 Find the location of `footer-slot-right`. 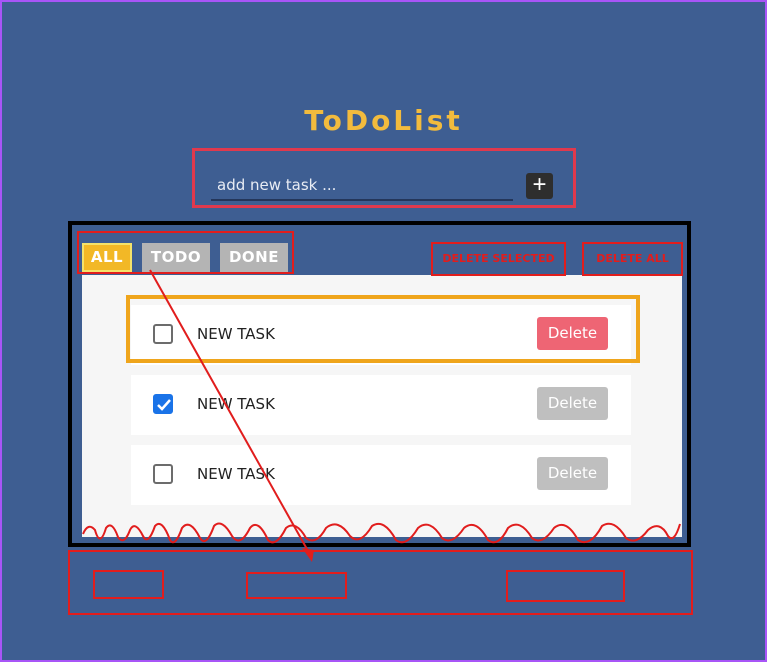

footer-slot-right is located at coordinates (565, 586).